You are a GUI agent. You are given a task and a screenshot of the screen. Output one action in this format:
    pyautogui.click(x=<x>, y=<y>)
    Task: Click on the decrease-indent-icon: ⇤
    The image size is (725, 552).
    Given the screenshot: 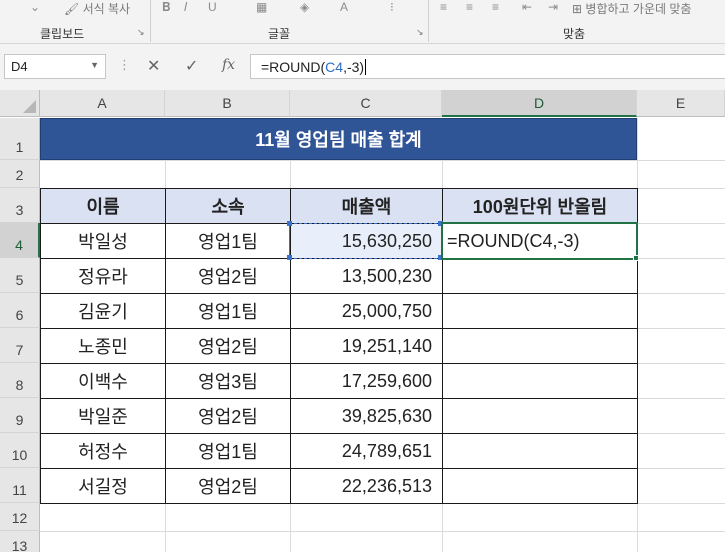 What is the action you would take?
    pyautogui.click(x=527, y=7)
    